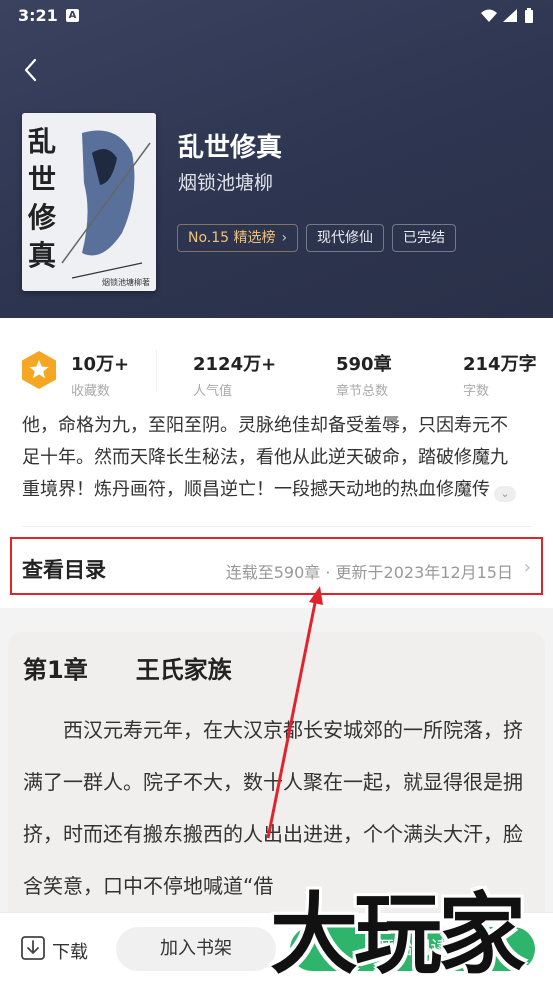 The height and width of the screenshot is (984, 553). I want to click on divider, so click(276, 526).